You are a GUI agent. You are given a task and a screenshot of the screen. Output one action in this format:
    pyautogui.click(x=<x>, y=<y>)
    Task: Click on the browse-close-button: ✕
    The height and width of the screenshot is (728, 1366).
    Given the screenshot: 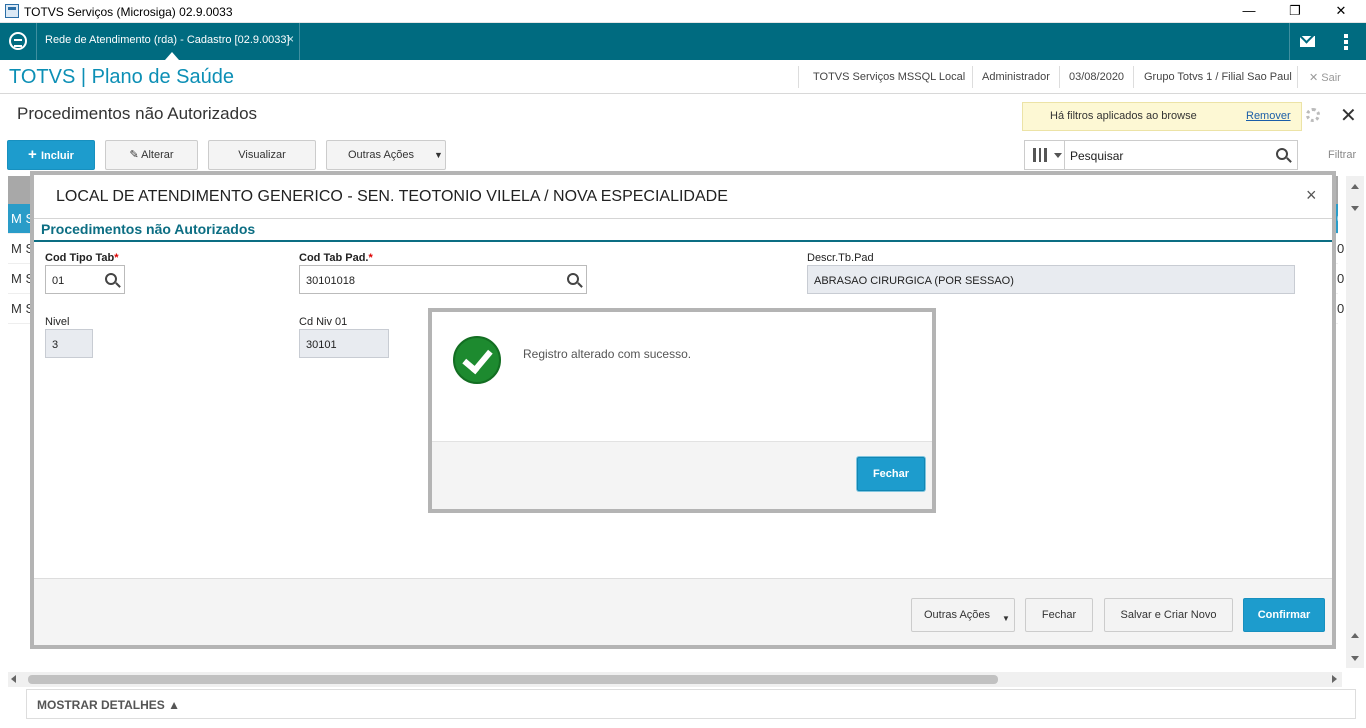 What is the action you would take?
    pyautogui.click(x=1348, y=115)
    